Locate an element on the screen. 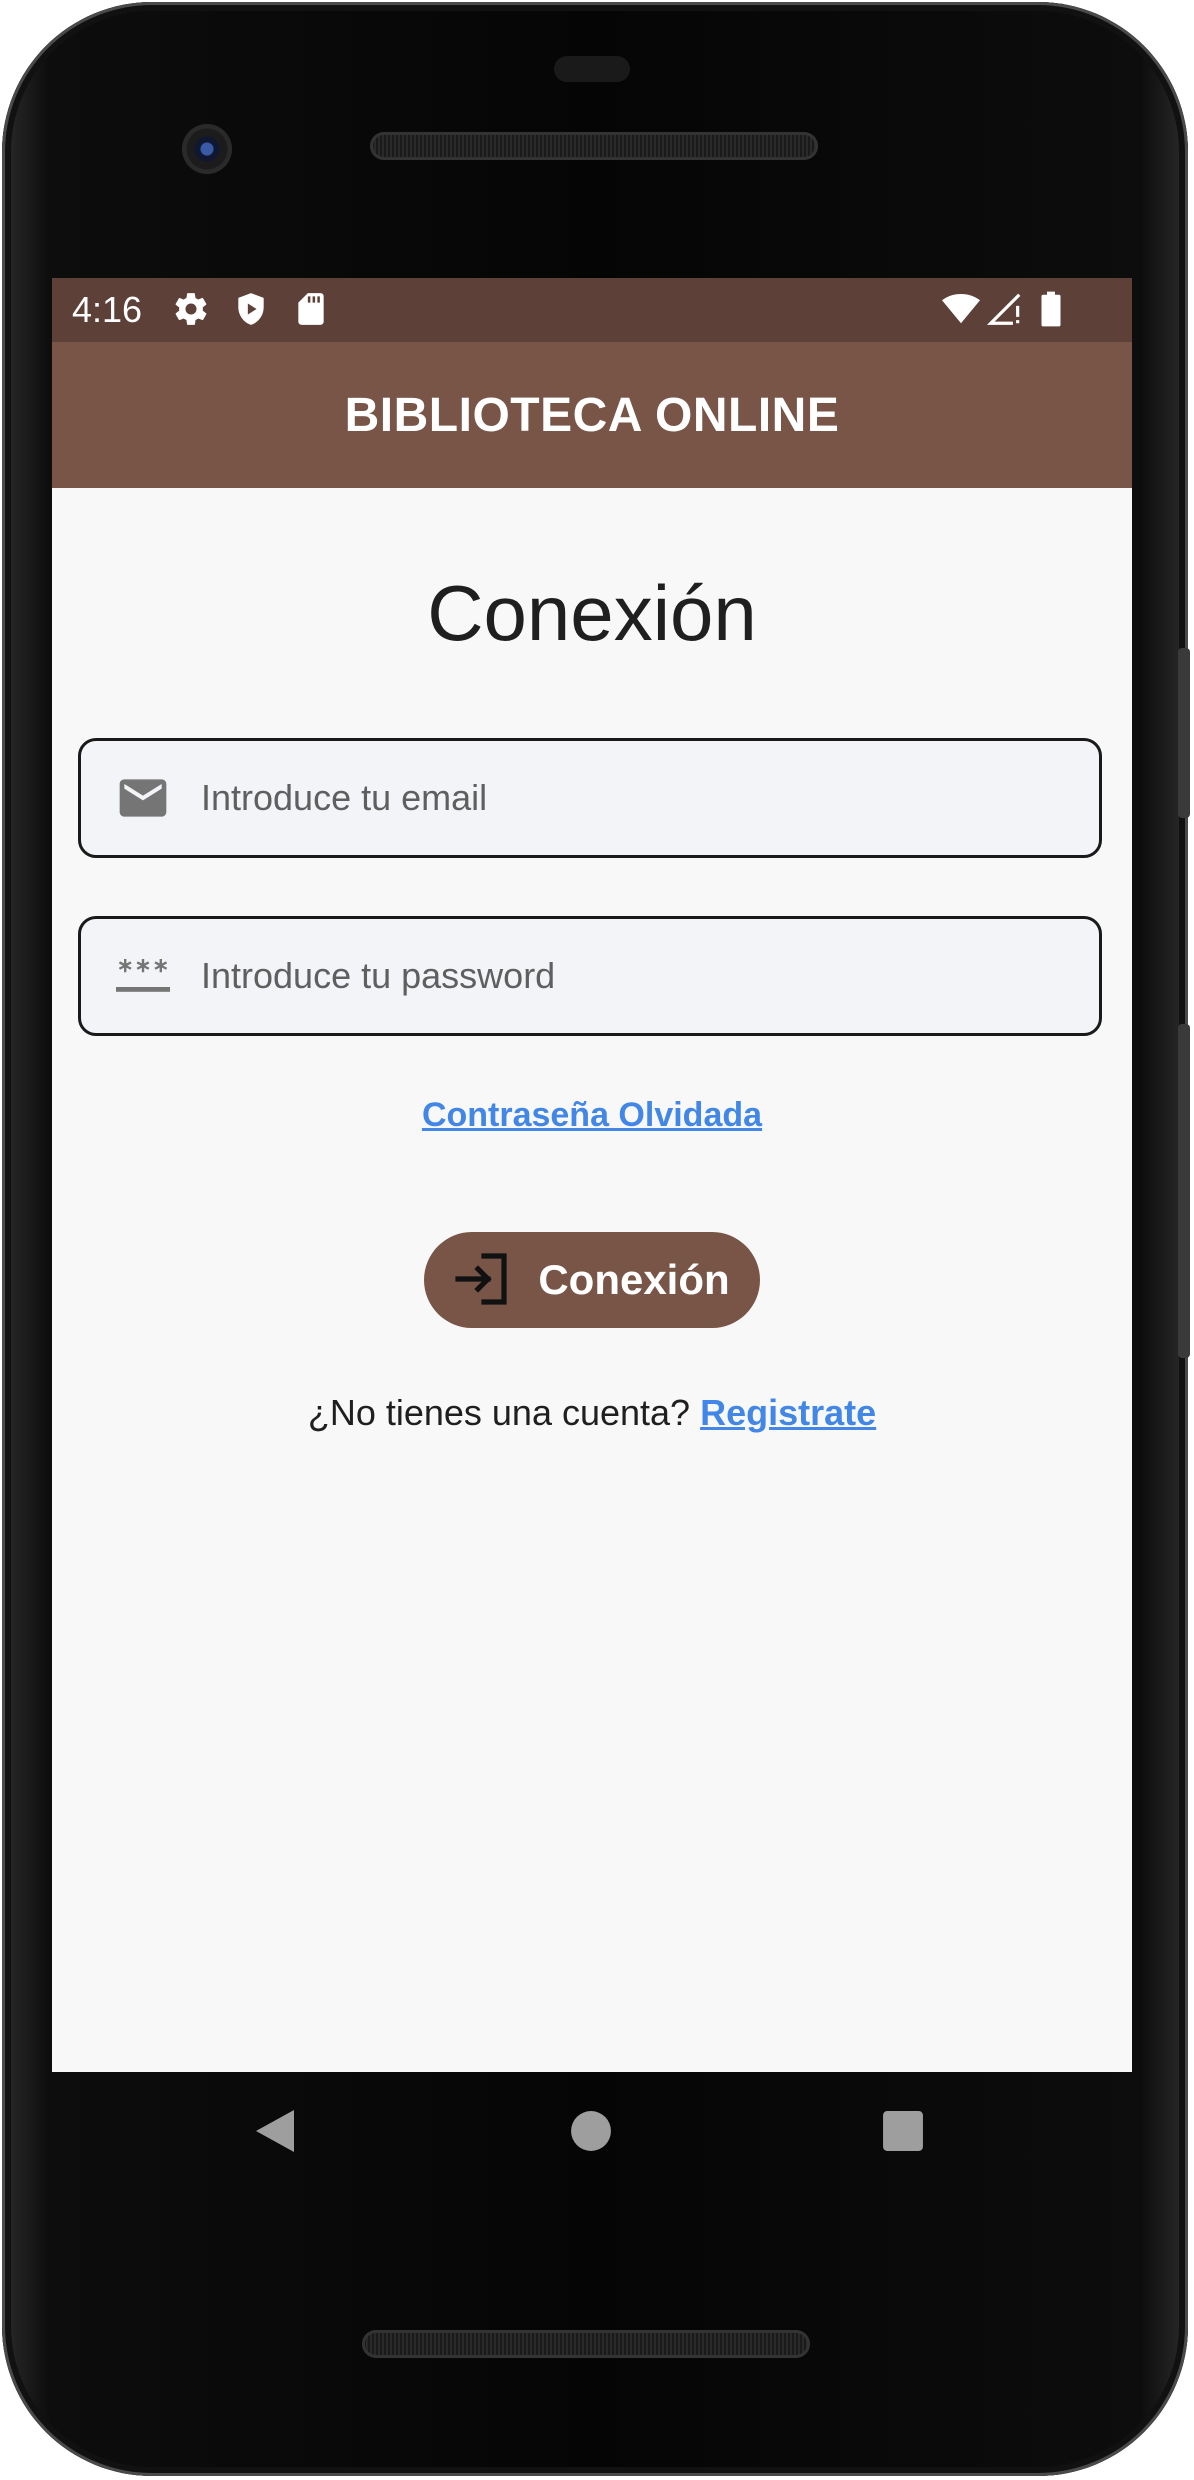  proximity-sensor is located at coordinates (592, 69).